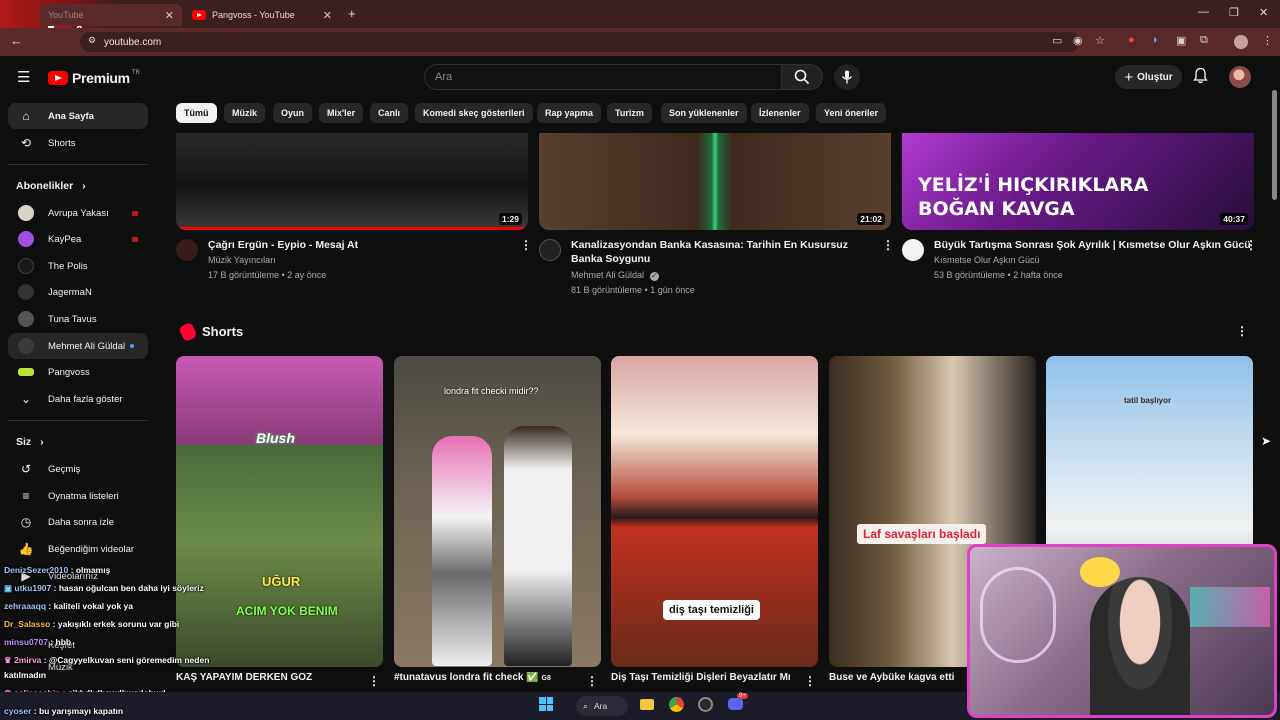 The width and height of the screenshot is (1280, 720). Describe the element at coordinates (894, 677) in the screenshot. I see `short-title: Buse ve Aybüke kagva etti` at that location.